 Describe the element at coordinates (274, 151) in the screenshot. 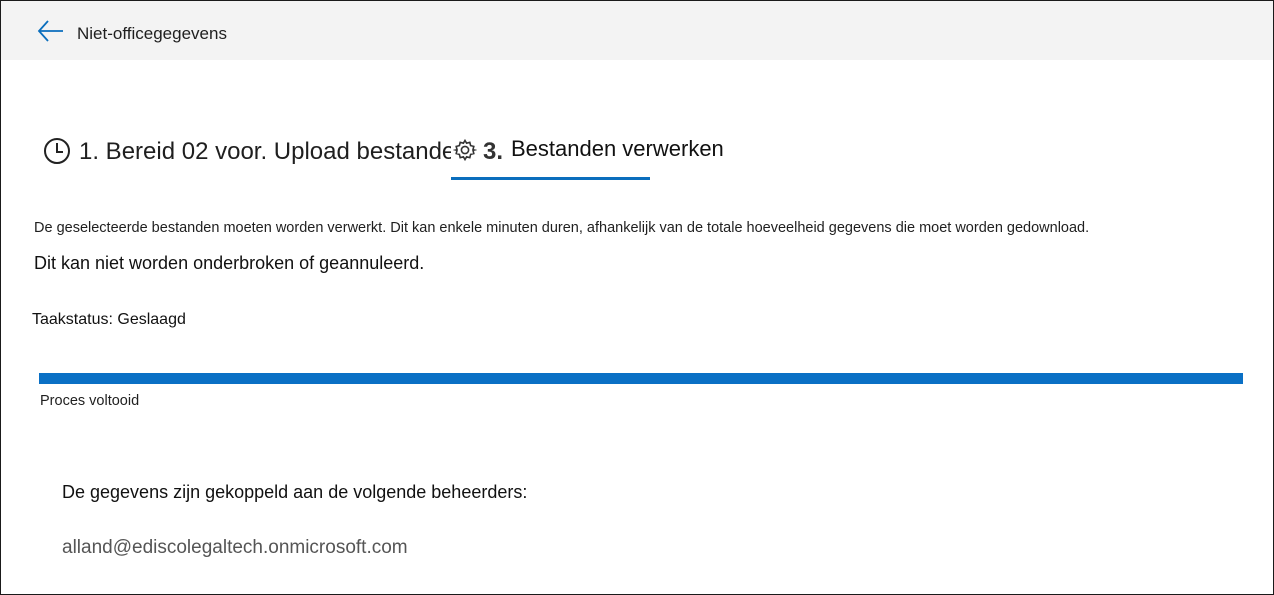

I see `step-label: 1. Bereid 02 voor. Upload bestanden` at that location.